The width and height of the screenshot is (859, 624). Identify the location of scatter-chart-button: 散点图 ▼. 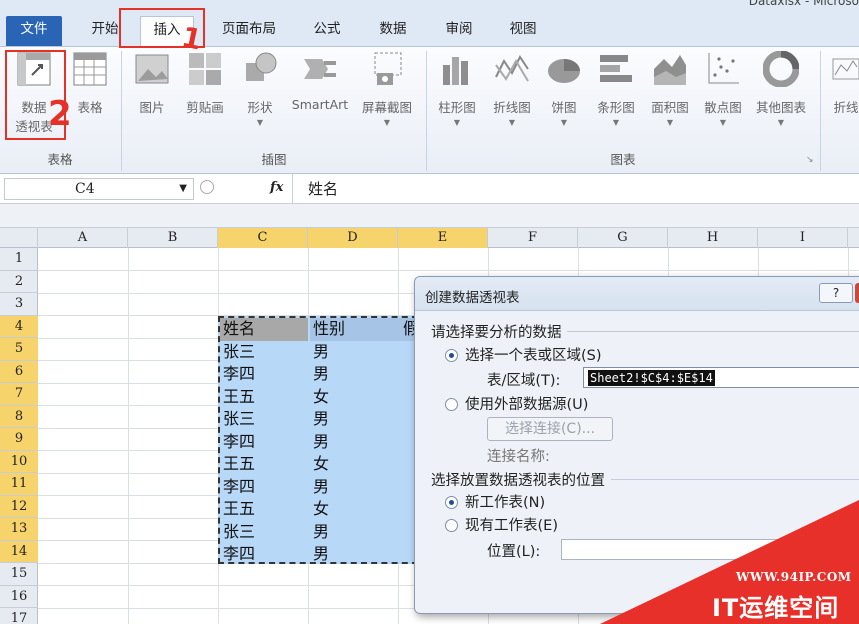
(723, 97).